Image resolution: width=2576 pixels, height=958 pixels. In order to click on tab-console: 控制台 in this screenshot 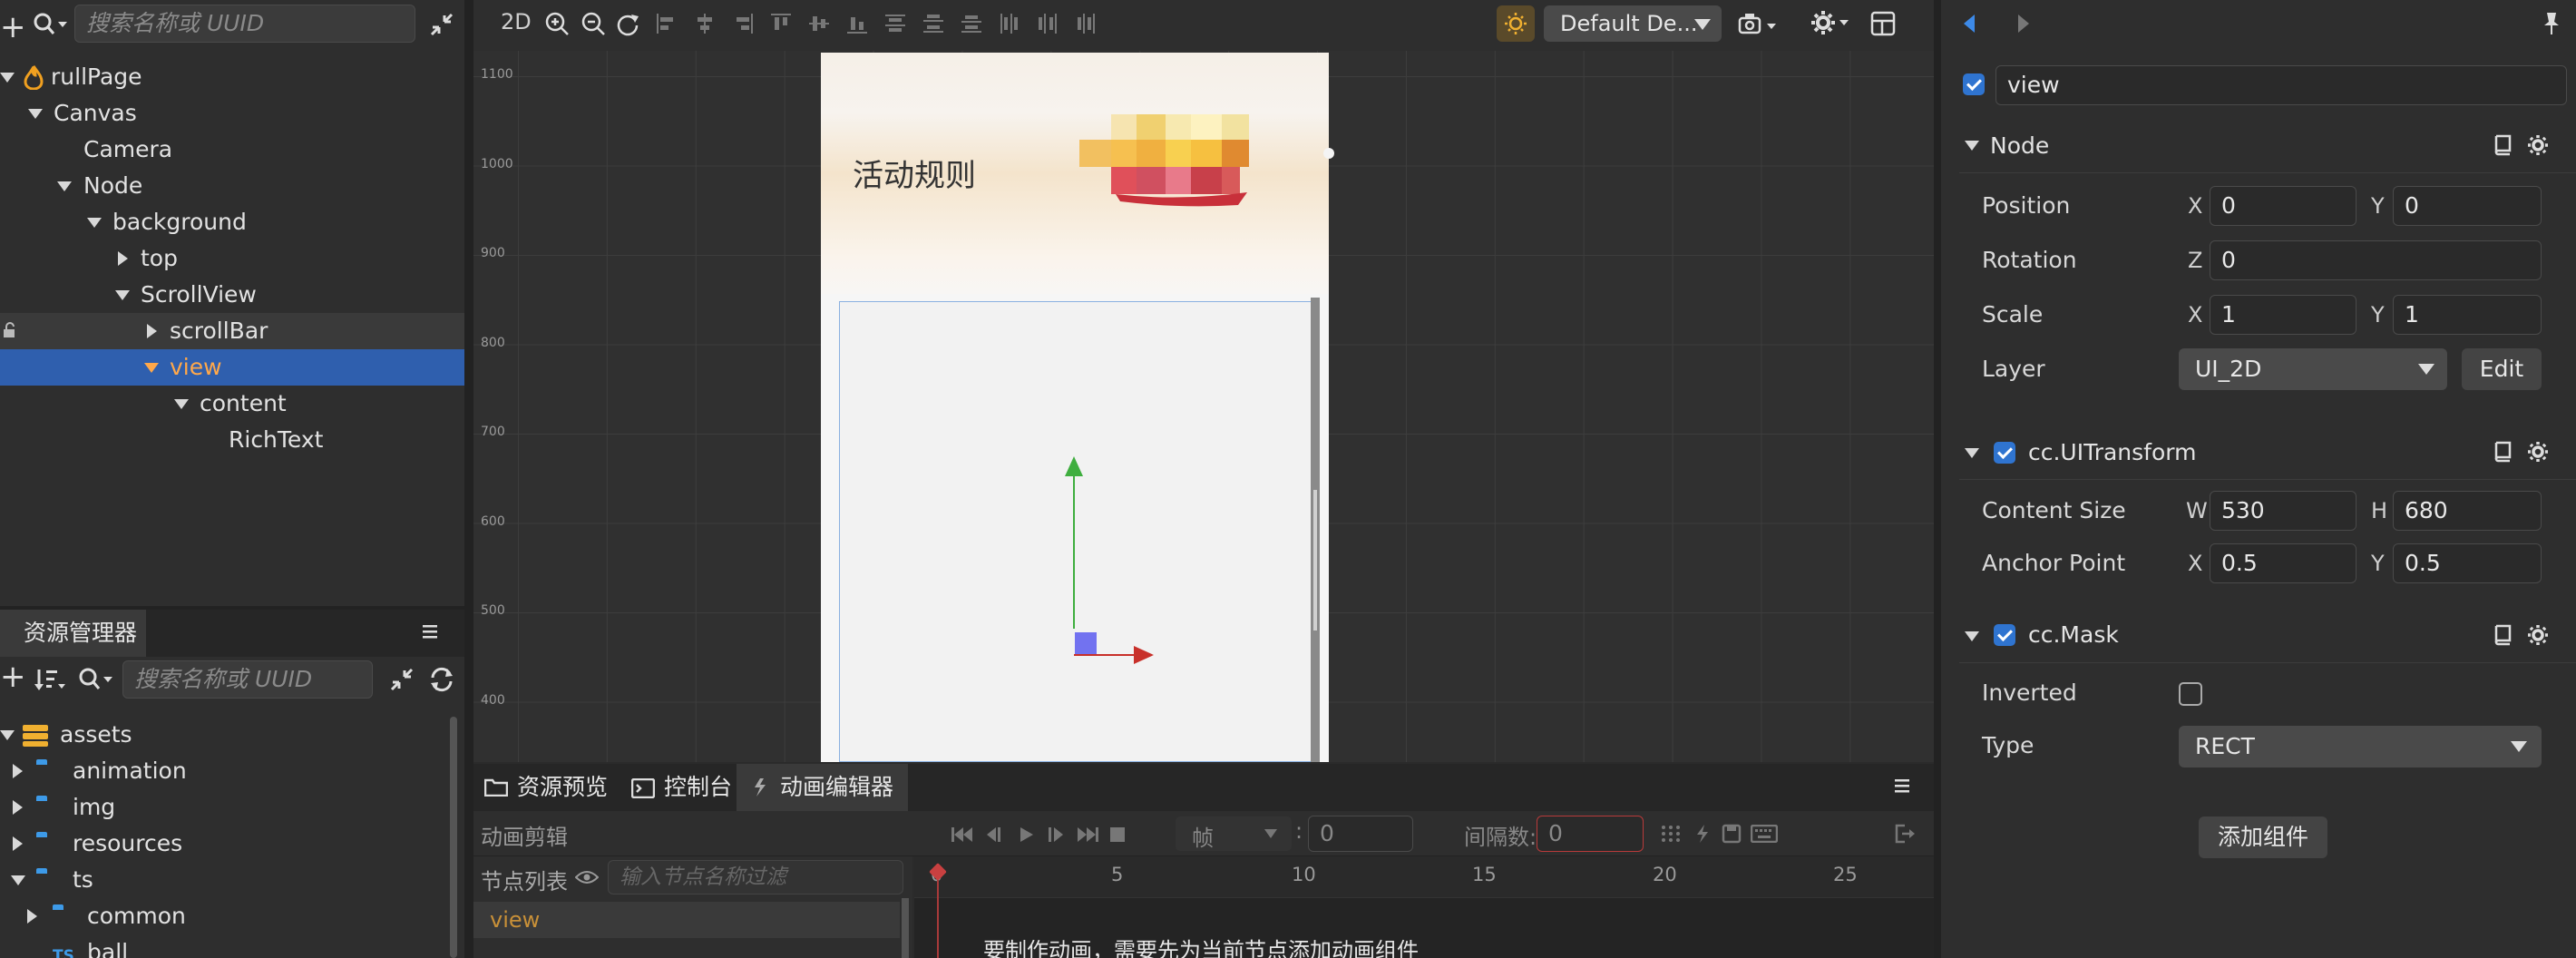, I will do `click(683, 787)`.